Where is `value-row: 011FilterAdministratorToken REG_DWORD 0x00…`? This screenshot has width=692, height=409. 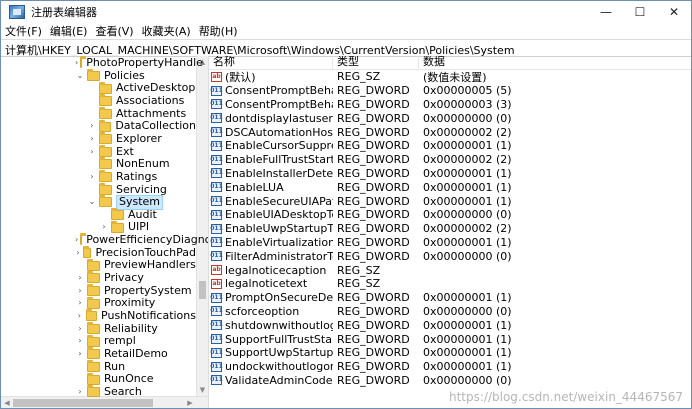
value-row: 011FilterAdministratorToken REG_DWORD 0x00… is located at coordinates (450, 256).